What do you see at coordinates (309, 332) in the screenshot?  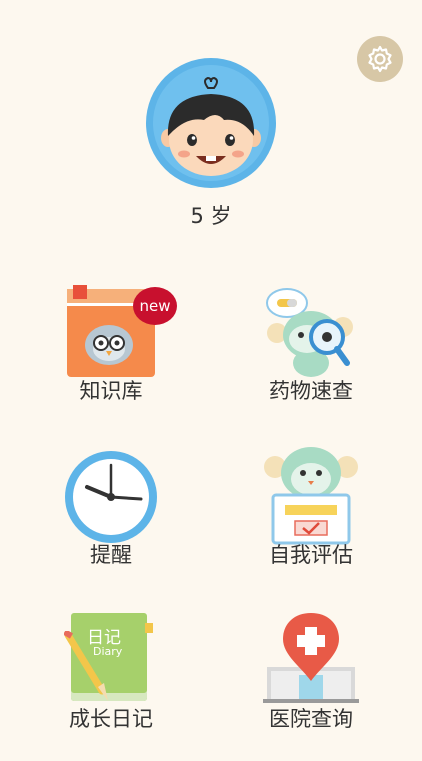 I see `monkey-magnifier-icon` at bounding box center [309, 332].